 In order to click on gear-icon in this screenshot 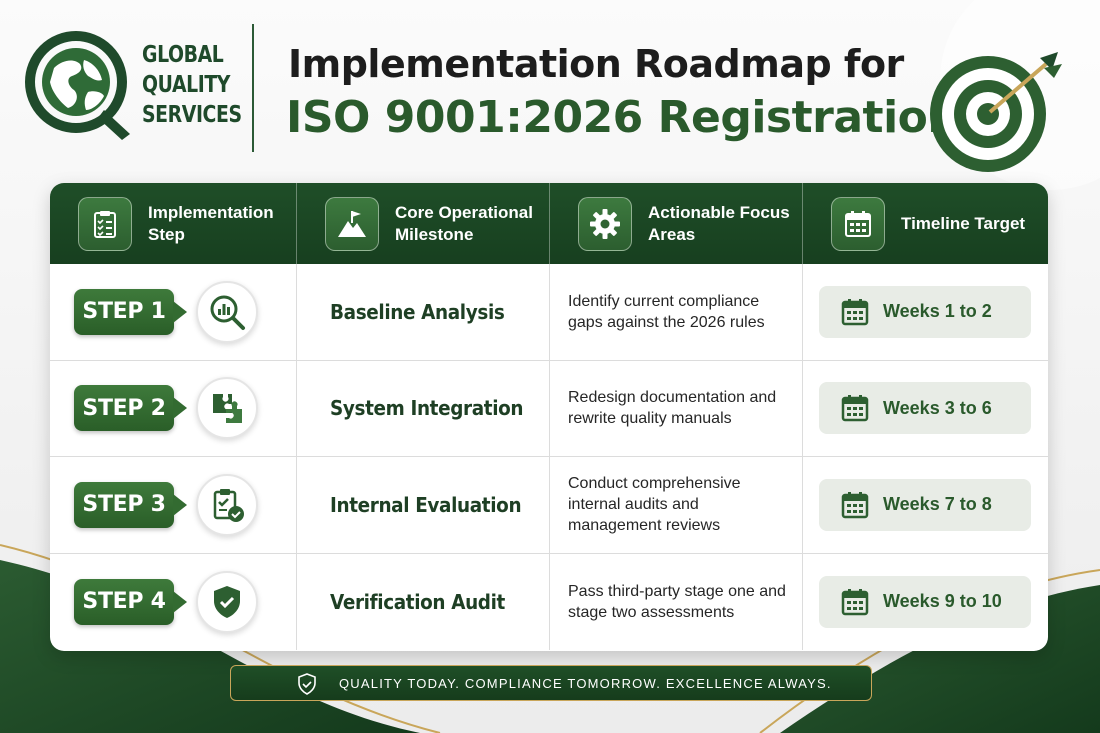, I will do `click(605, 223)`.